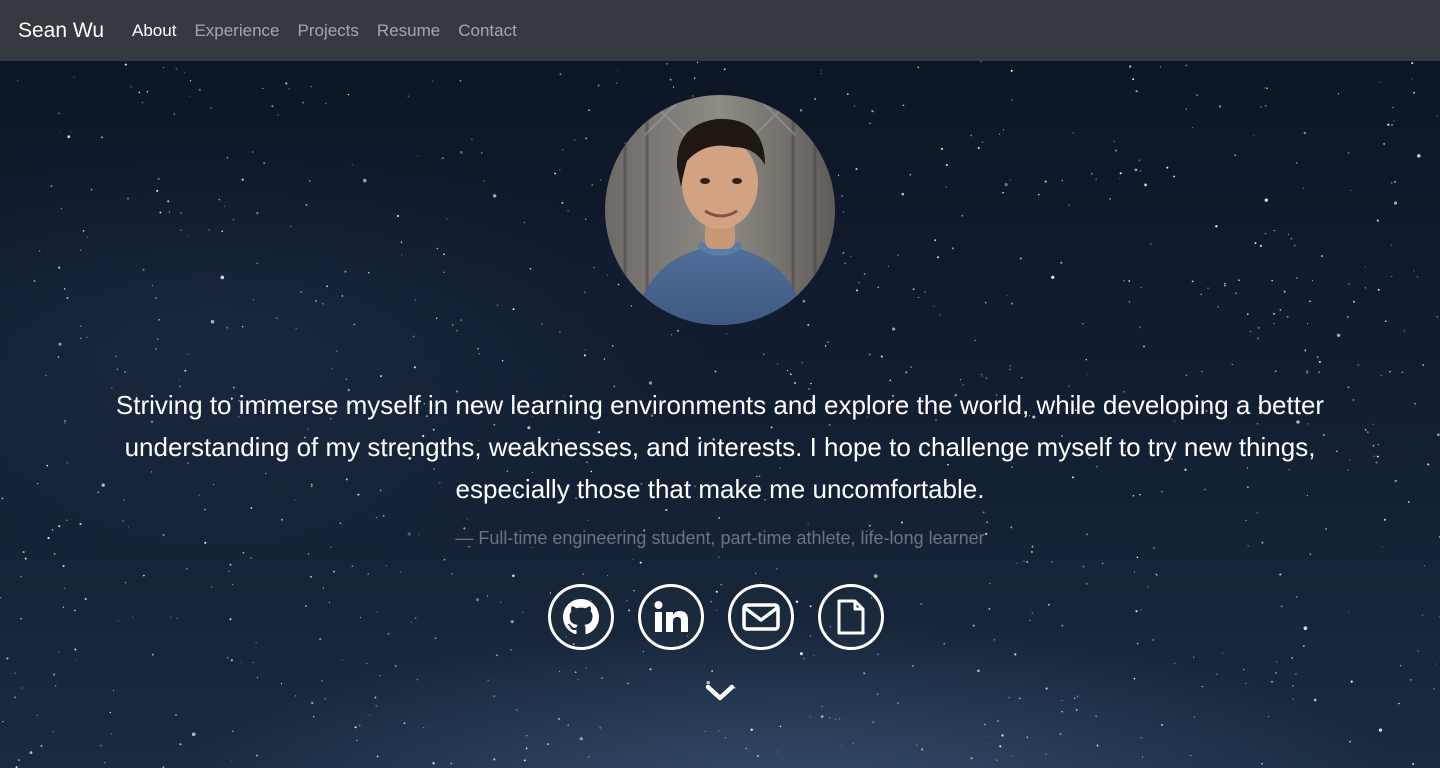  I want to click on nav-link-about: About, so click(154, 31).